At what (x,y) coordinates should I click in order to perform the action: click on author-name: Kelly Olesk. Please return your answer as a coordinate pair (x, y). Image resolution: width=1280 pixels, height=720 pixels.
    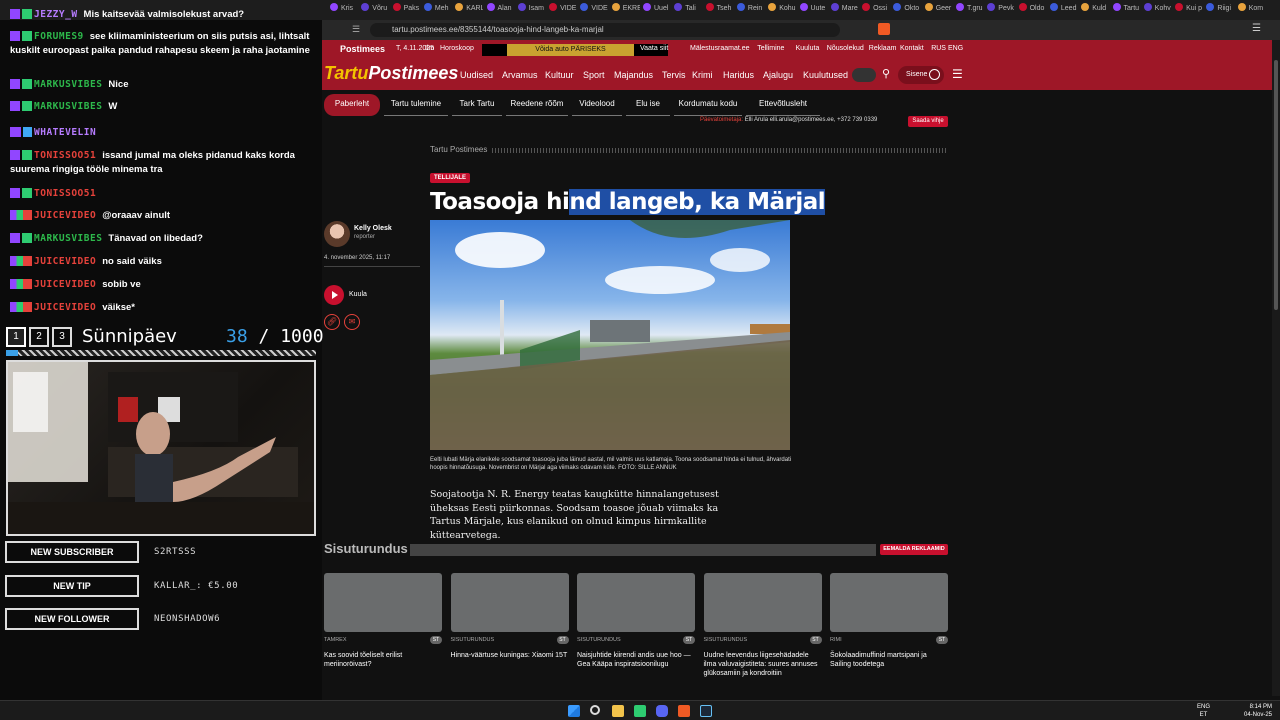
    Looking at the image, I should click on (373, 228).